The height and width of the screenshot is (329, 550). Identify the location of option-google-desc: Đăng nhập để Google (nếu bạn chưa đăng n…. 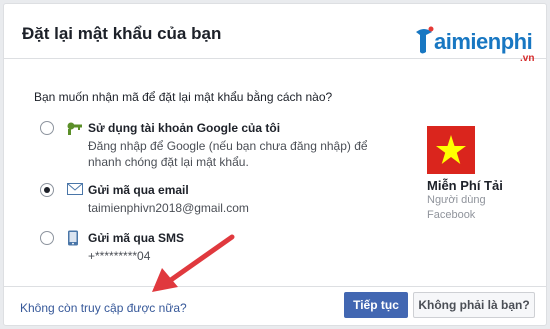
(228, 154).